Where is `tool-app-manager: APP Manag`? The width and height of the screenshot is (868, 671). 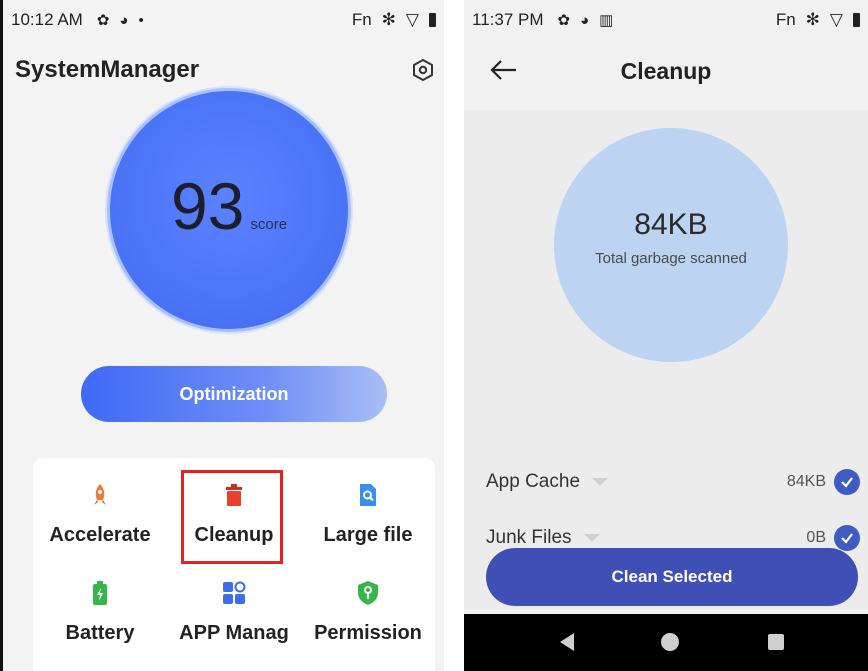 tool-app-manager: APP Manag is located at coordinates (234, 612).